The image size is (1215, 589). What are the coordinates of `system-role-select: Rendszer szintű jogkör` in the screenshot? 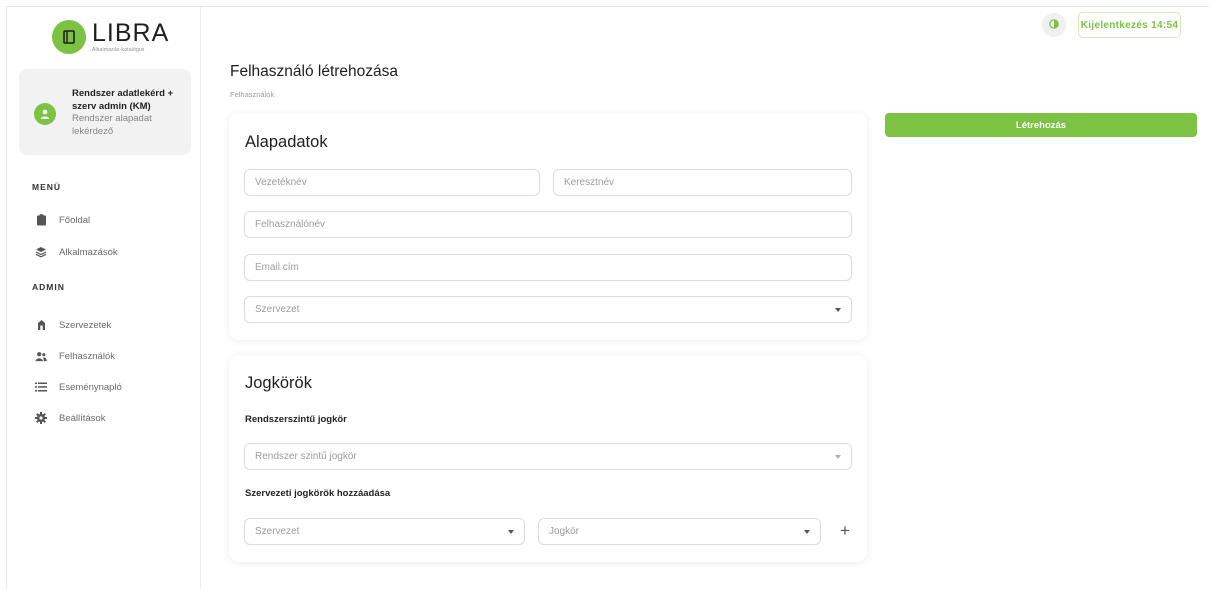 It's located at (548, 456).